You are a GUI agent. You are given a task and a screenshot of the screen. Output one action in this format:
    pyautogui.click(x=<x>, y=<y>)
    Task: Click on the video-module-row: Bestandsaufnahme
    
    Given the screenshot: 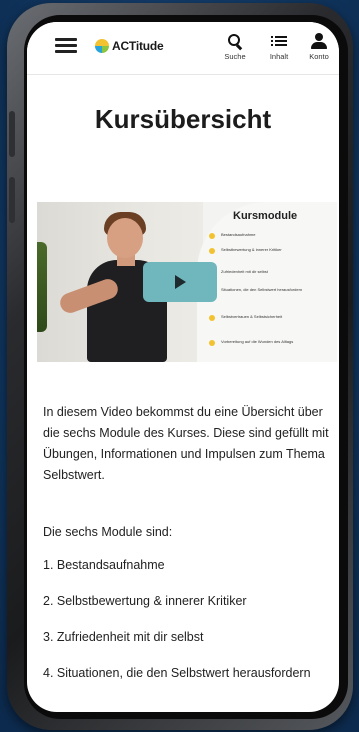 What is the action you would take?
    pyautogui.click(x=260, y=235)
    